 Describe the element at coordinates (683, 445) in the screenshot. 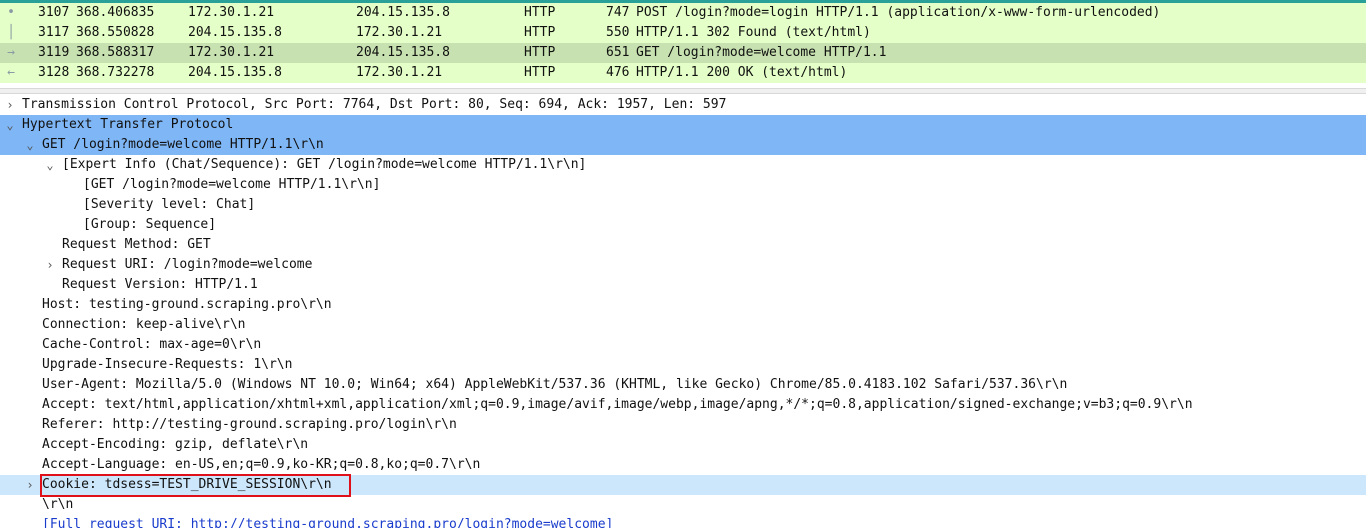

I see `tree-item-accept-encoding: Accept-Encoding: gzip, deflate\r\n` at that location.